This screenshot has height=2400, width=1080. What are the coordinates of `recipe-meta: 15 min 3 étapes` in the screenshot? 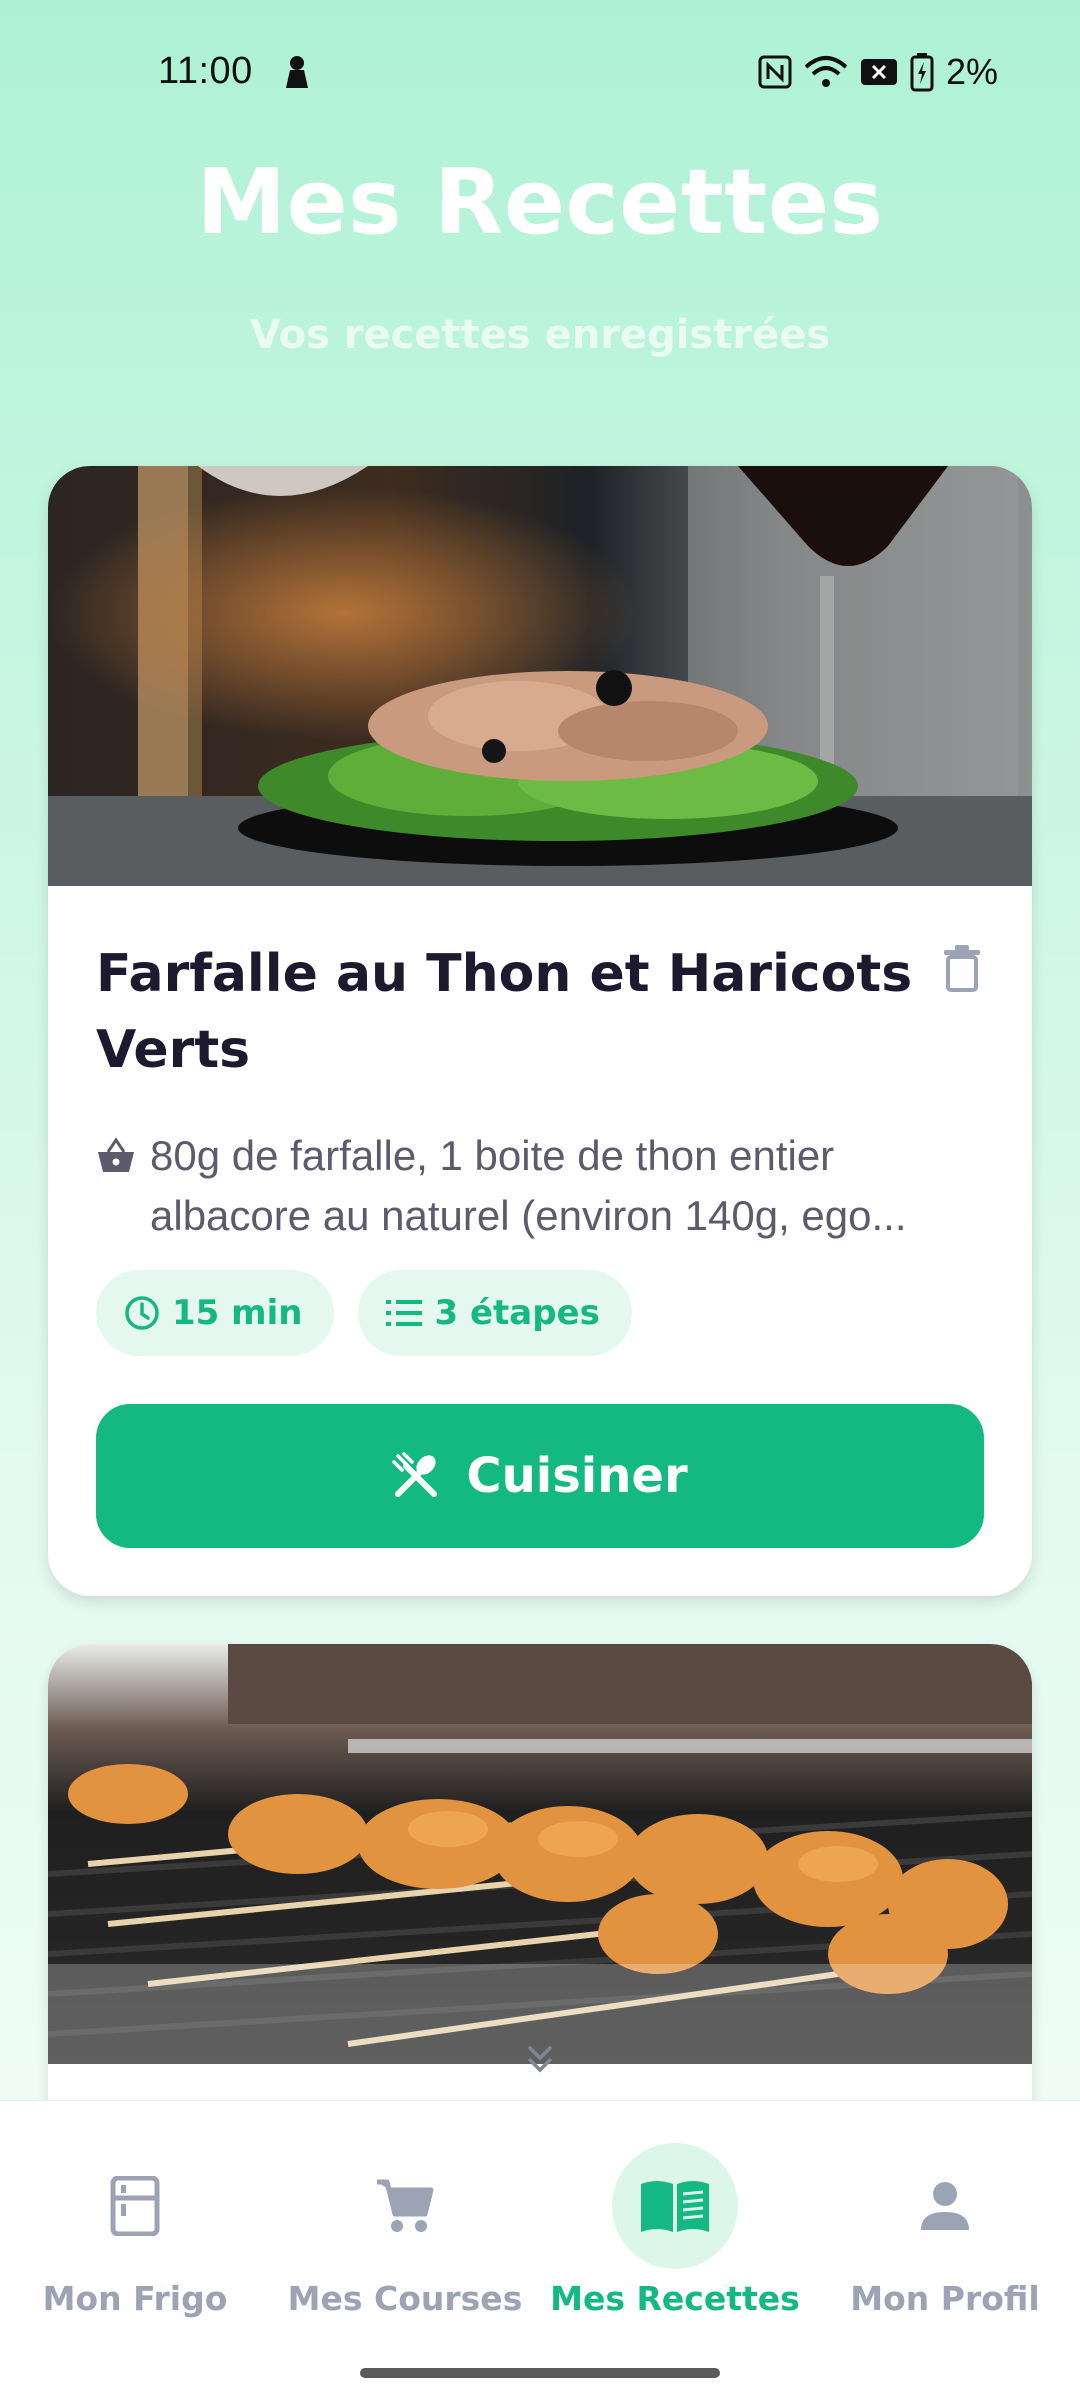 It's located at (364, 1313).